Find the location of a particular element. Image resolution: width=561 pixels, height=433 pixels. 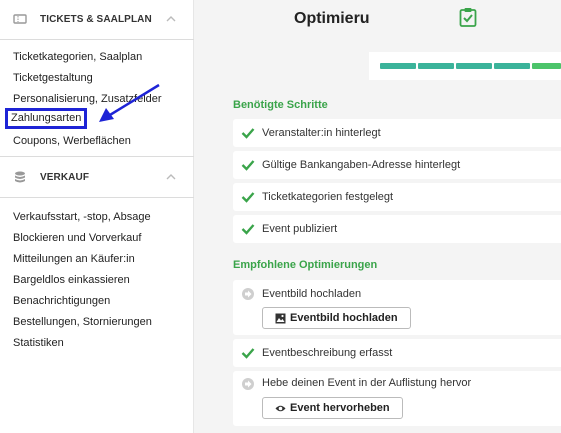

tickets-section-header: TICKETS & SAALPLAN is located at coordinates (97, 19).